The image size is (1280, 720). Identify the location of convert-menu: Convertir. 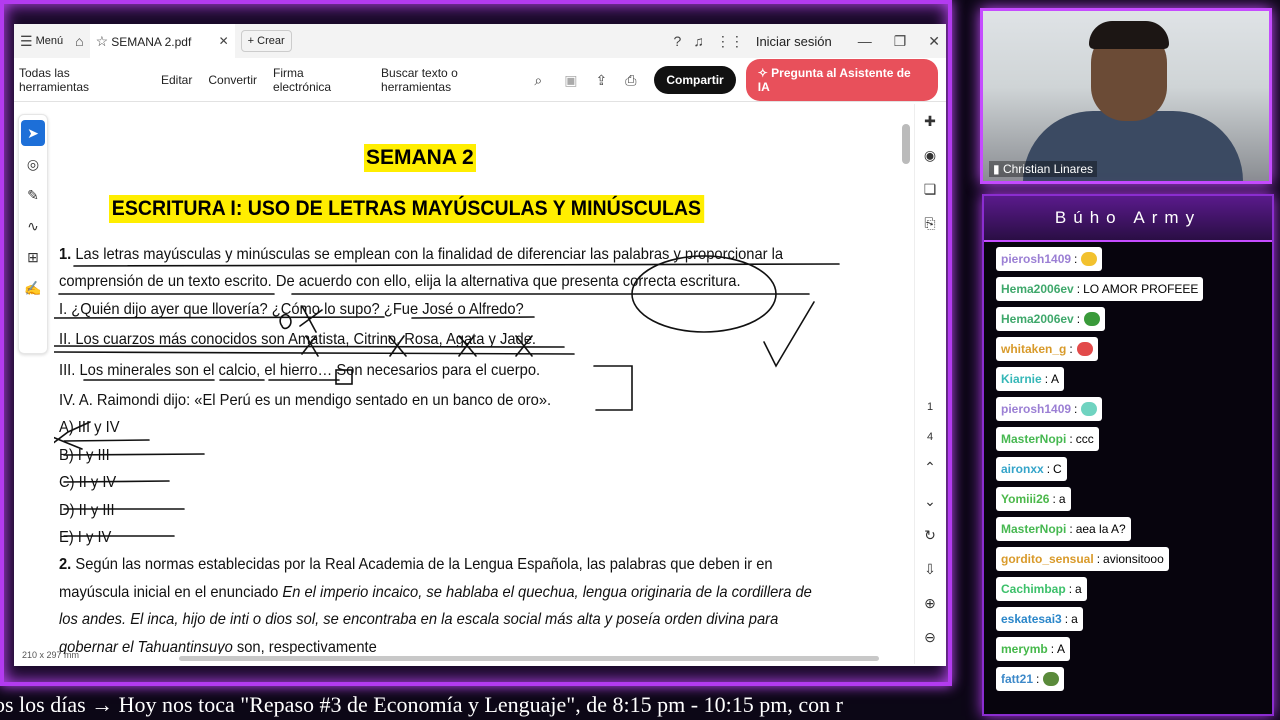
(232, 80).